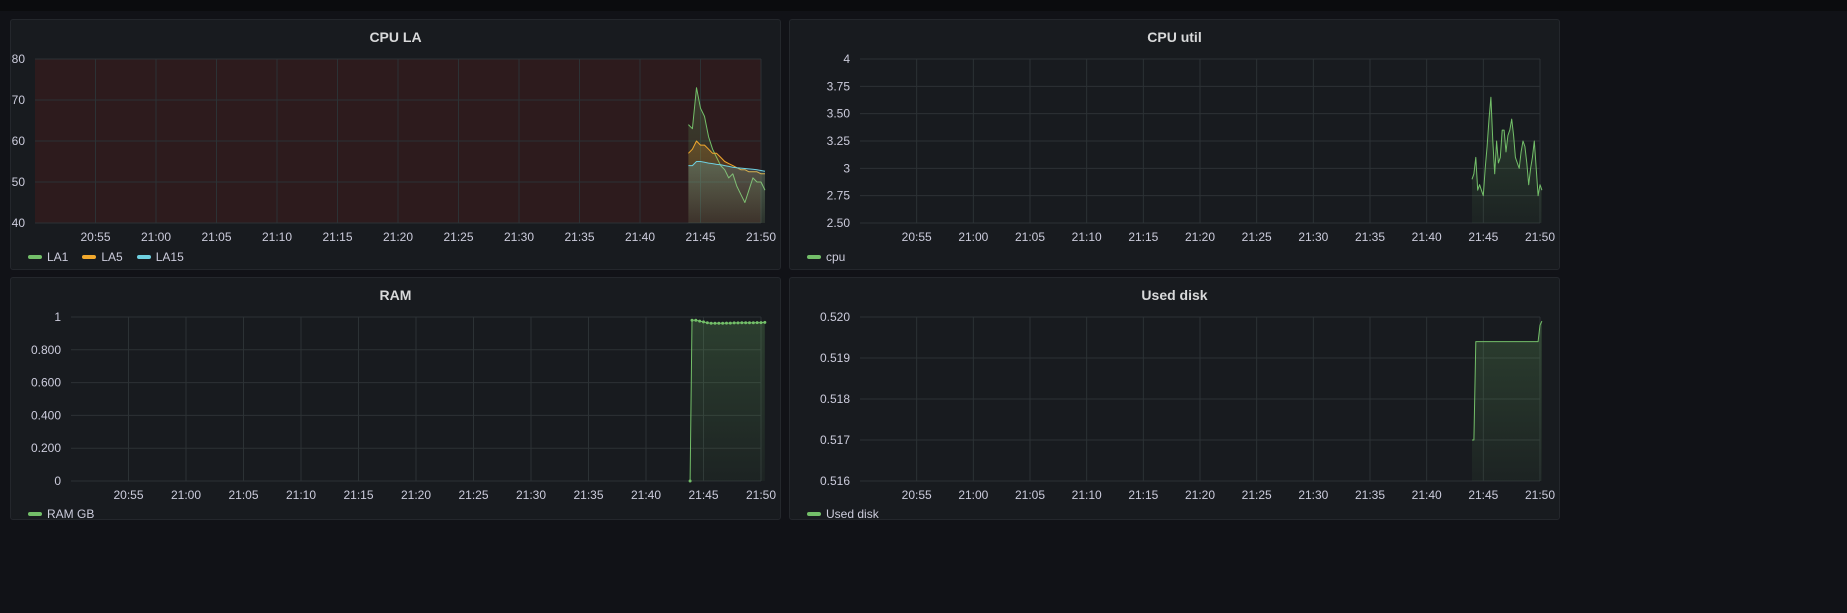  What do you see at coordinates (19, 182) in the screenshot?
I see `y-tick-label: 50` at bounding box center [19, 182].